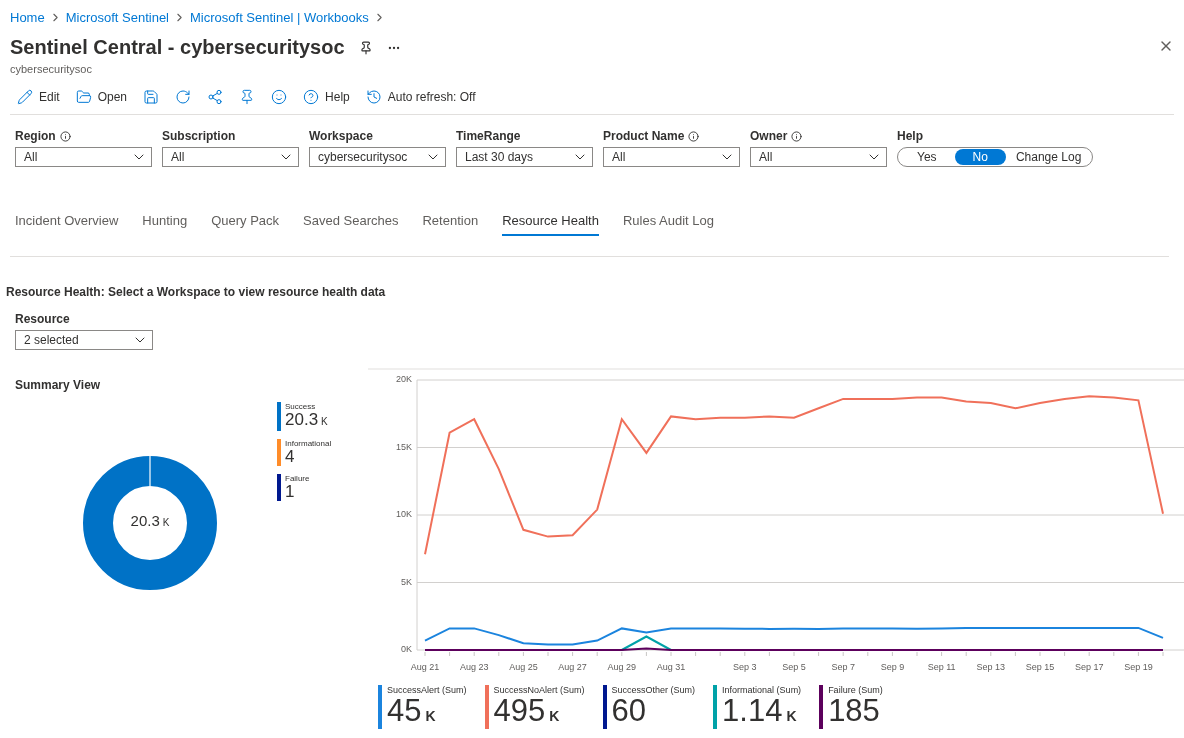 The image size is (1184, 738). I want to click on axis-label: Aug 21, so click(425, 667).